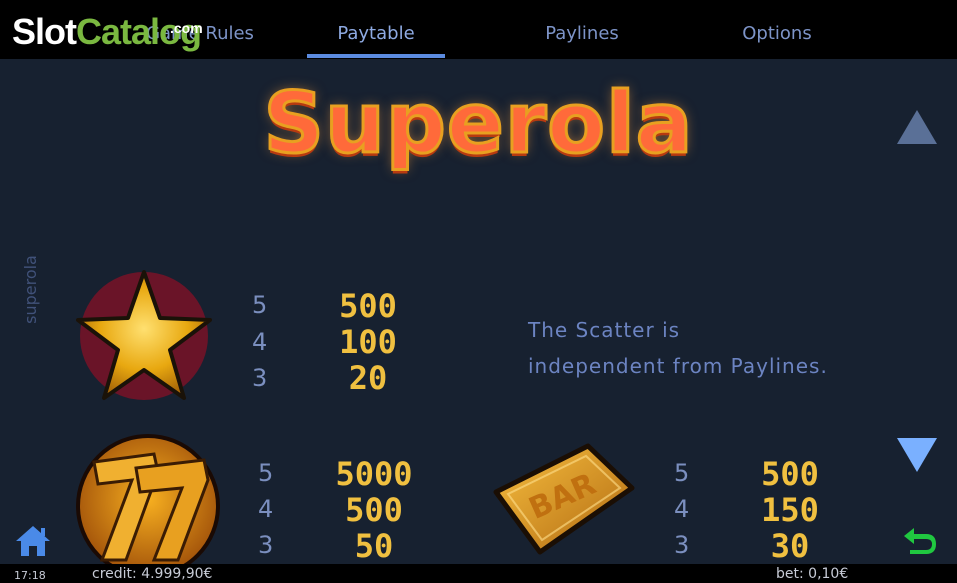 This screenshot has width=957, height=583. Describe the element at coordinates (30, 575) in the screenshot. I see `clock: 17:18` at that location.